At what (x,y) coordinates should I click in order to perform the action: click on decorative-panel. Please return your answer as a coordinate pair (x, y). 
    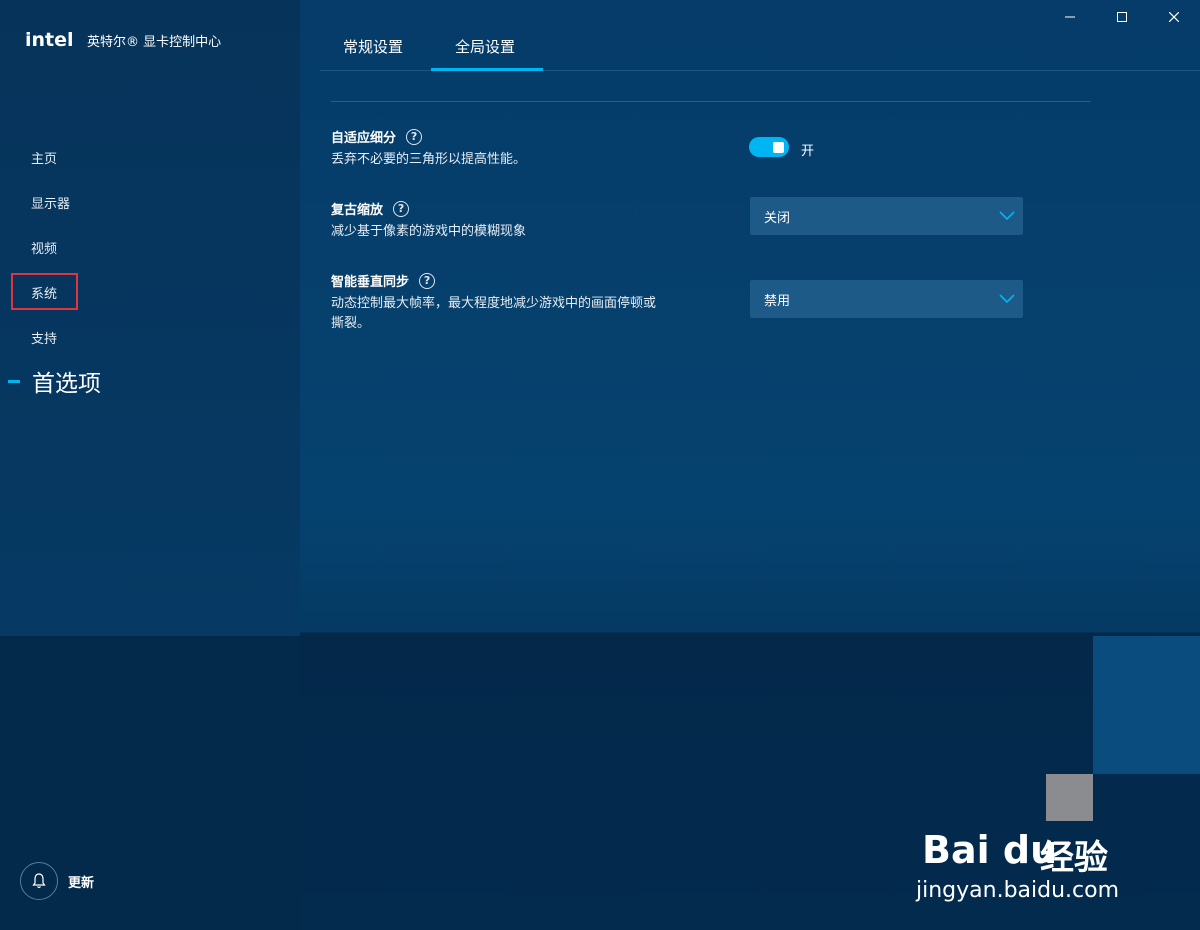
    Looking at the image, I should click on (1146, 705).